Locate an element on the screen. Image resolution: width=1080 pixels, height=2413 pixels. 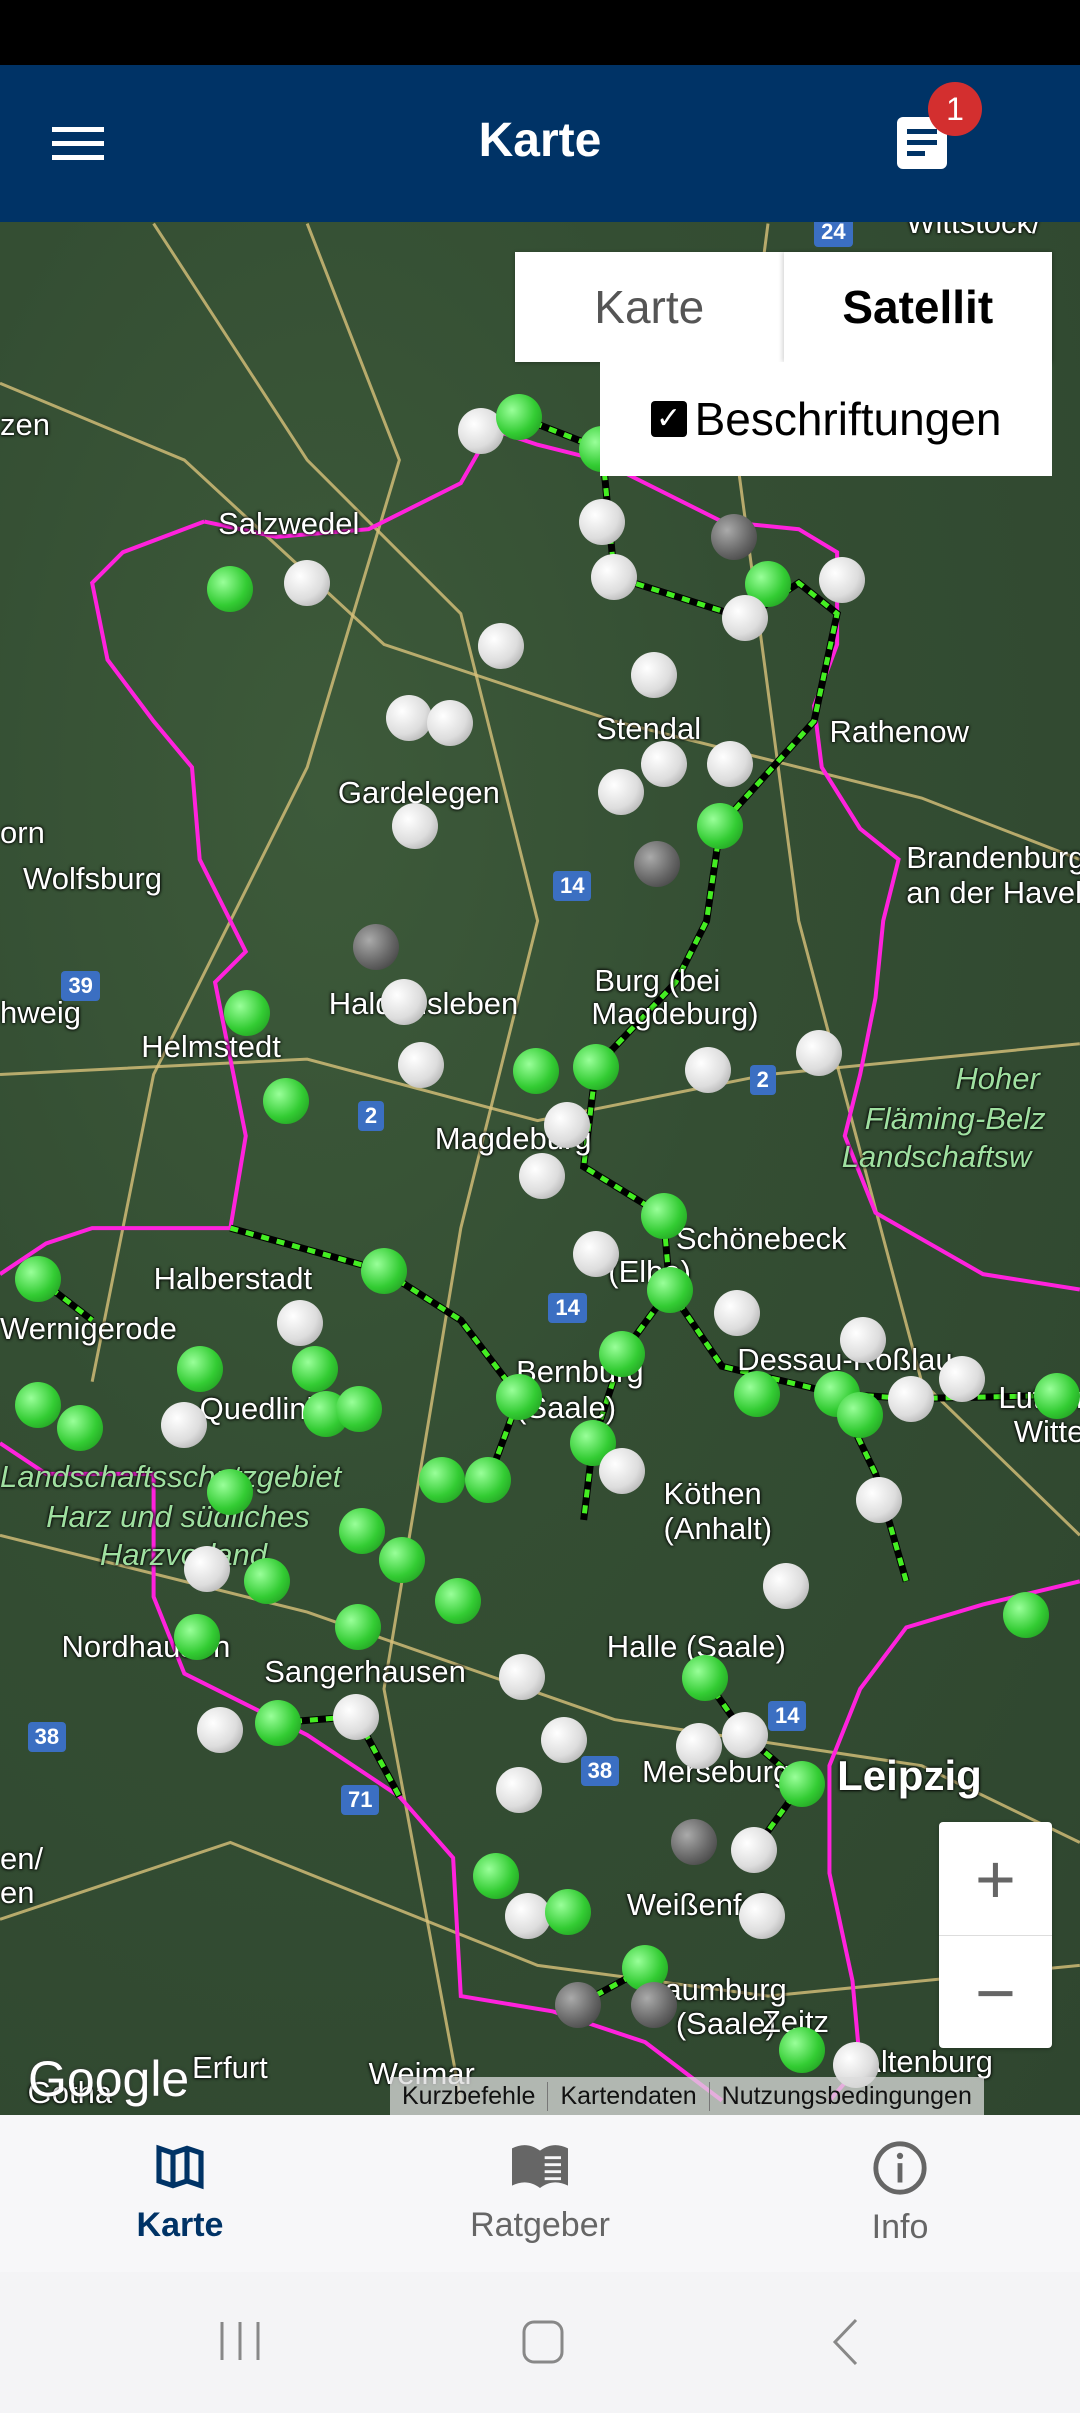
info-icon is located at coordinates (900, 2168).